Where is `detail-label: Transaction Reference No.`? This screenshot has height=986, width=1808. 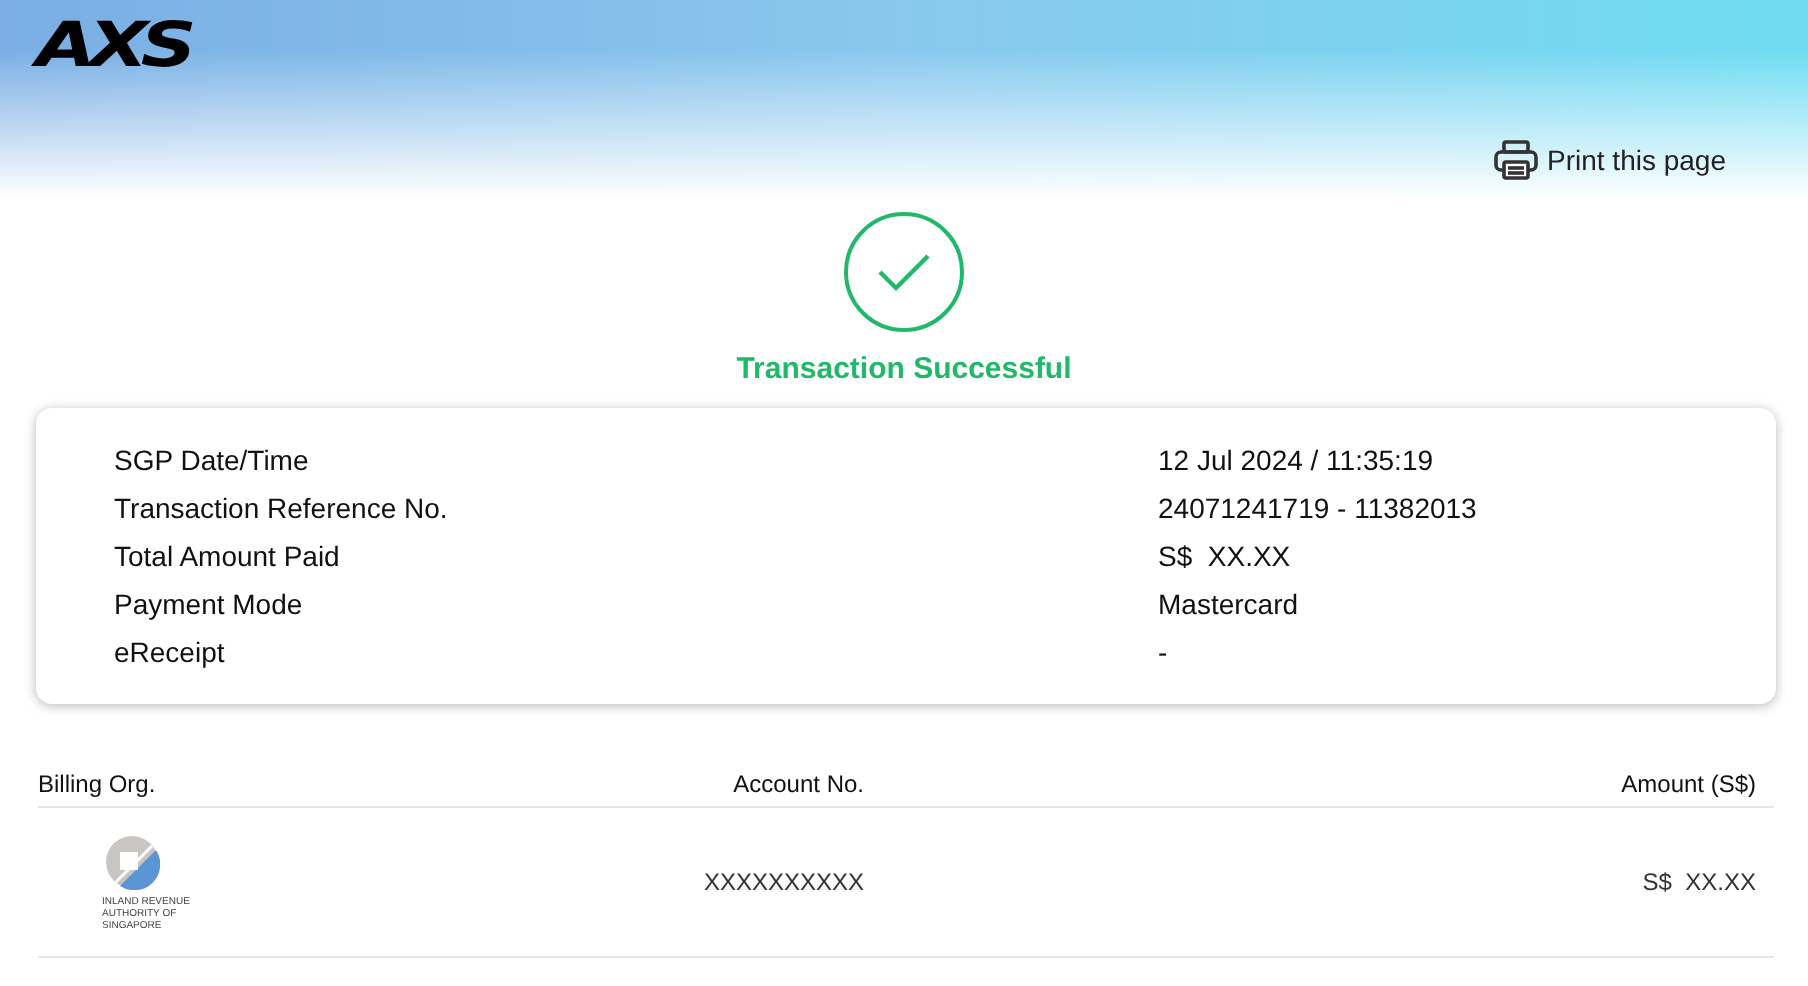 detail-label: Transaction Reference No. is located at coordinates (282, 509).